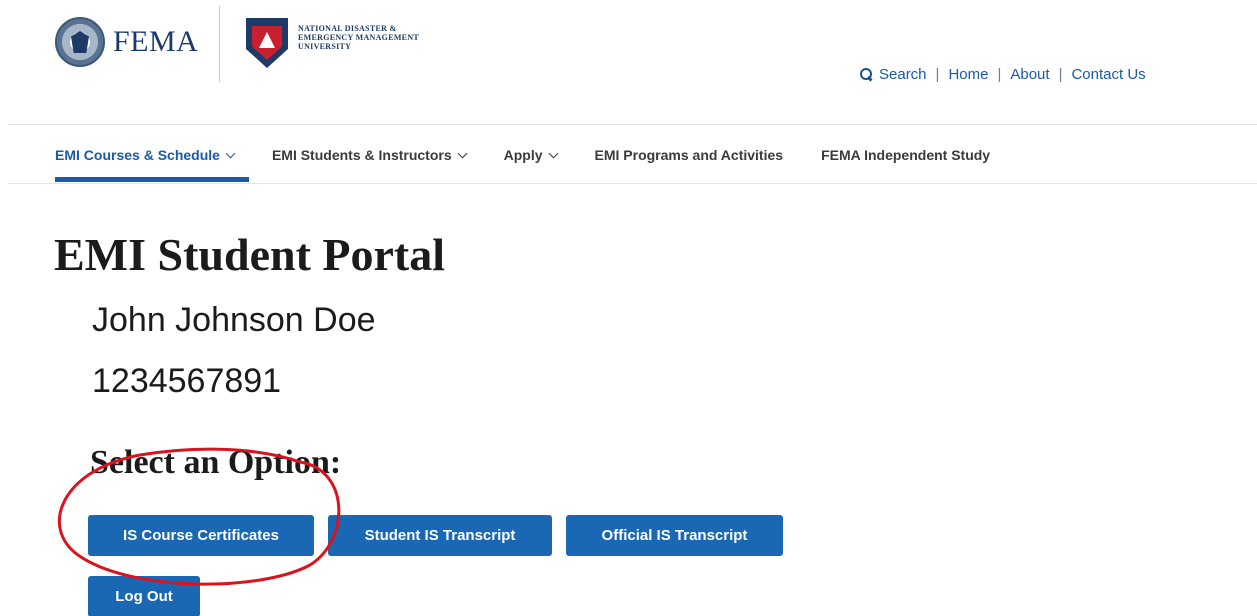 Image resolution: width=1257 pixels, height=616 pixels. Describe the element at coordinates (80, 42) in the screenshot. I see `dhs-seal-icon` at that location.